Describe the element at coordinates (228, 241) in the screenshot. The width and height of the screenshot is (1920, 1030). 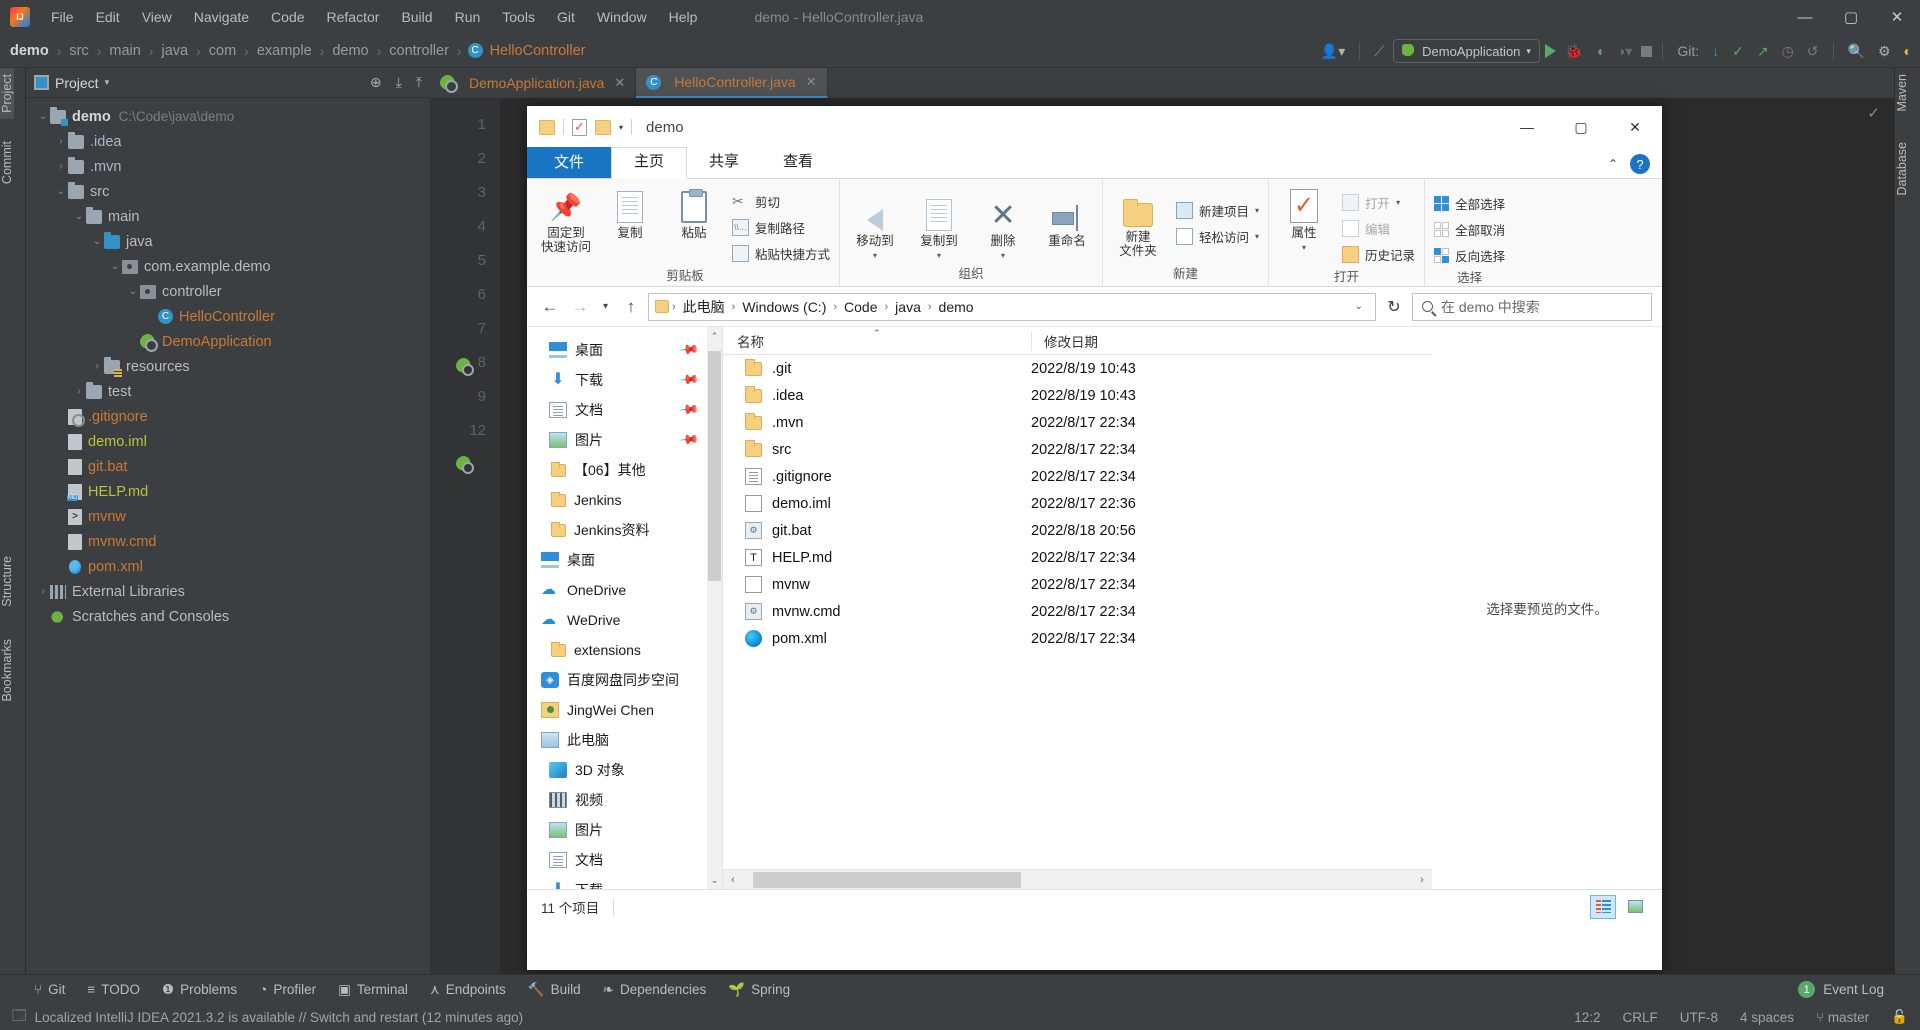
I see `tree-node-java: ⌄ java` at that location.